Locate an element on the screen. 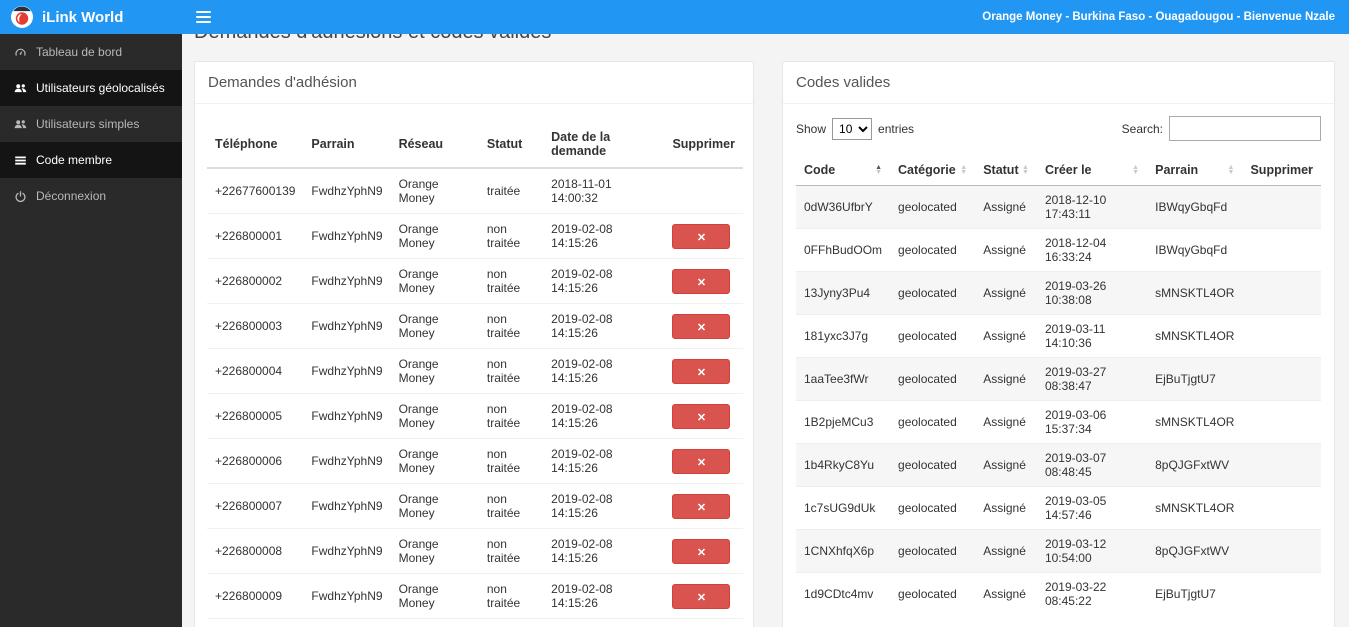  codes-col-cr-er-le: ▲ ▼ Créer le is located at coordinates (1092, 170).